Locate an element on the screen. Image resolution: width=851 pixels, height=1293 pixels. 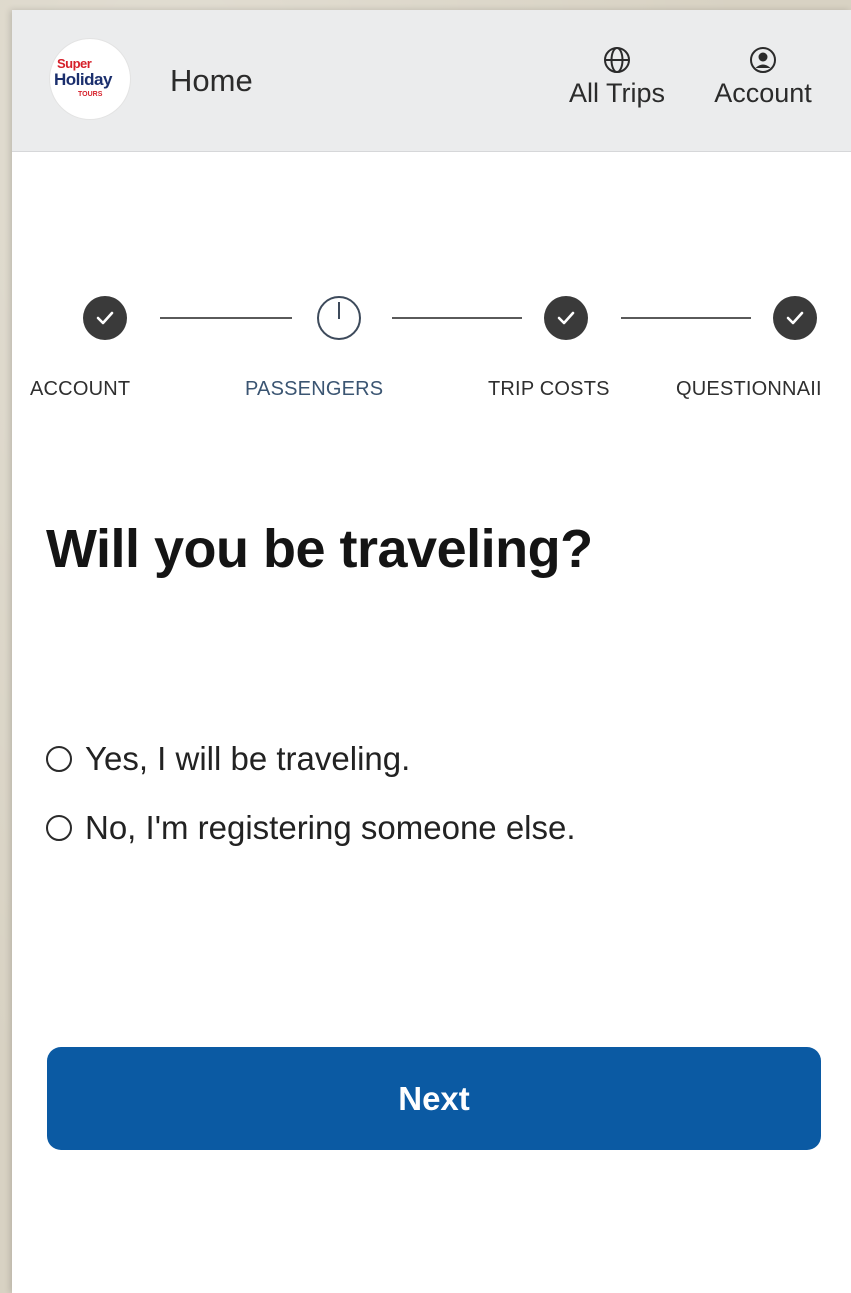
step-trip-costs-check-icon is located at coordinates (566, 318).